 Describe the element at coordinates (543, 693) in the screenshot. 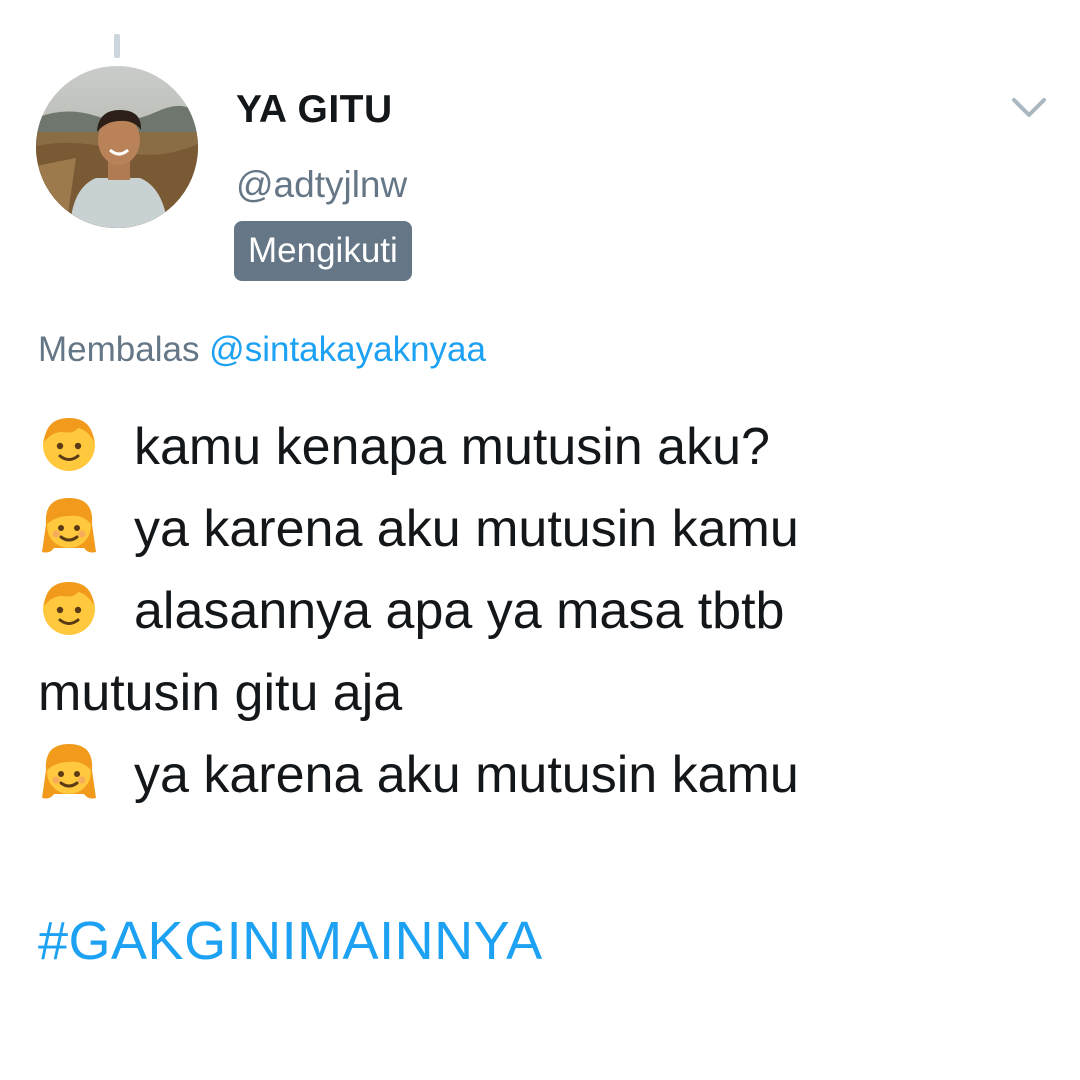

I see `tweet-line: mutusin gitu aja` at that location.